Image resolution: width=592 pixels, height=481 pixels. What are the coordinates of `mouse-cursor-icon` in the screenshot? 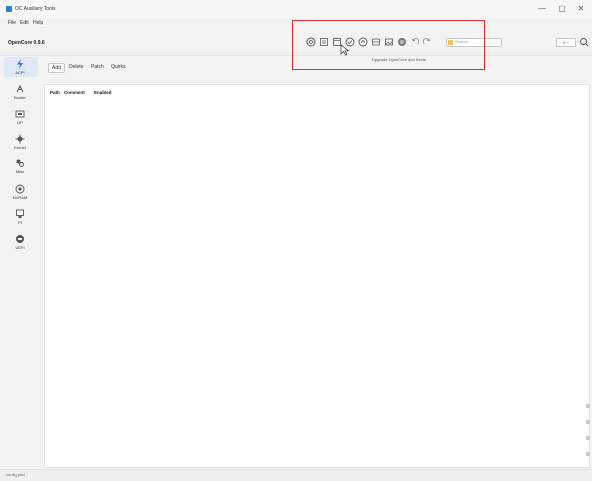 It's located at (345, 50).